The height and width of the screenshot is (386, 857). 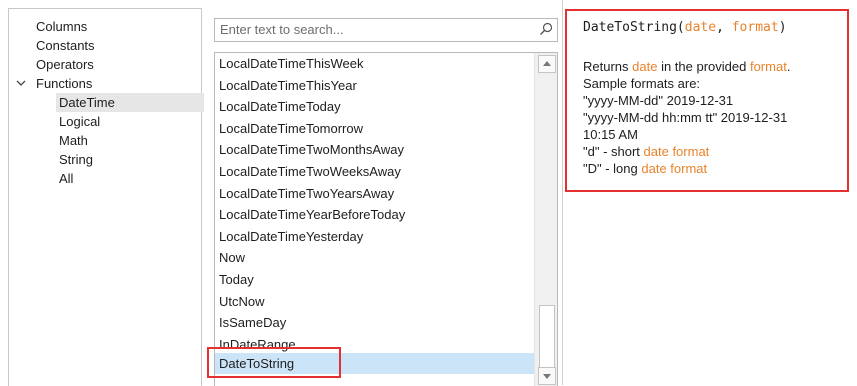 What do you see at coordinates (755, 27) in the screenshot?
I see `signature-param-format: format` at bounding box center [755, 27].